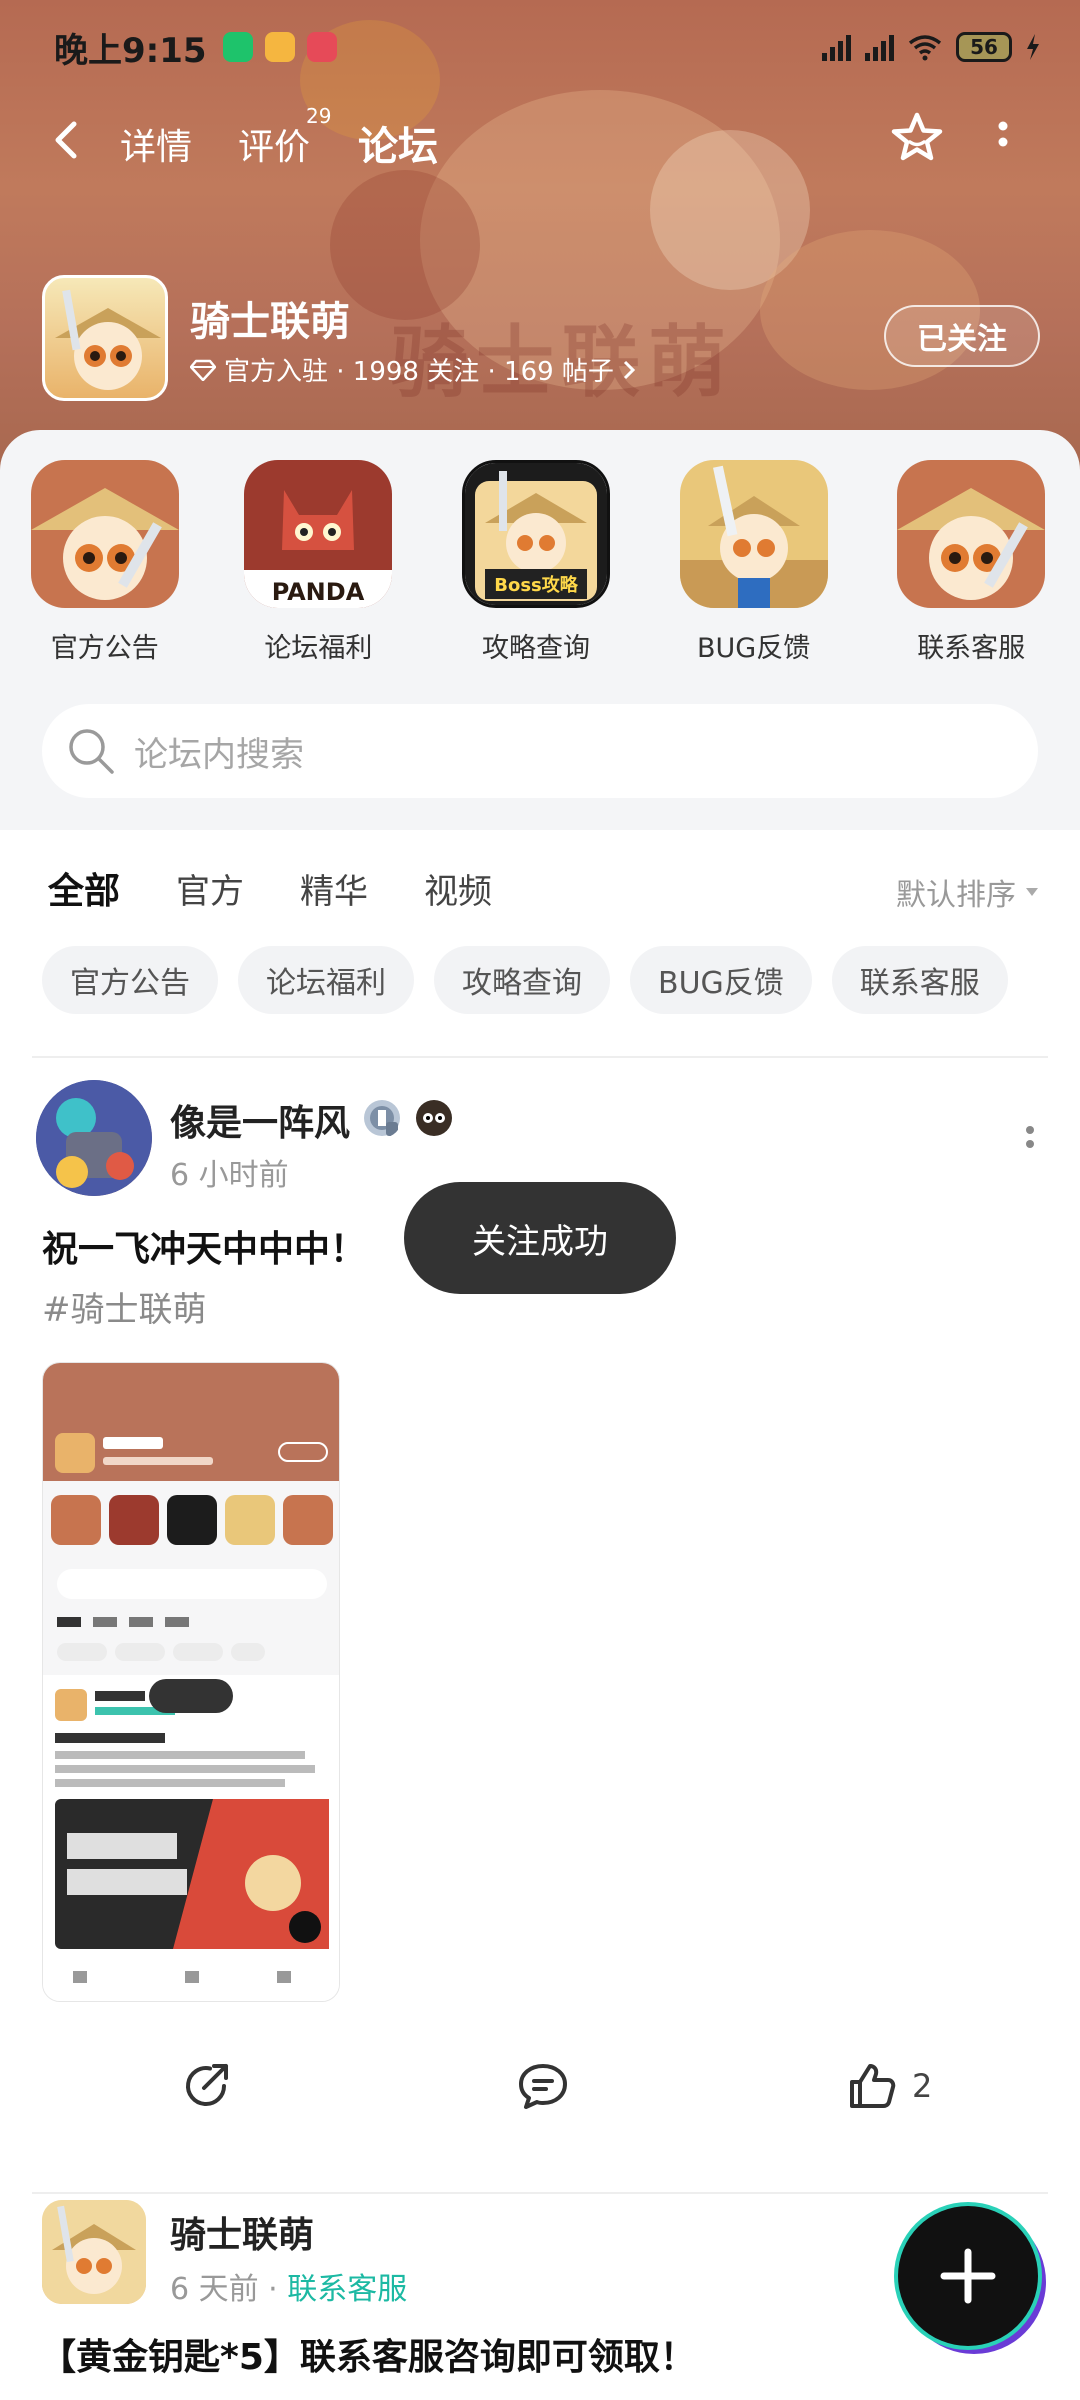 This screenshot has height=2400, width=1080. Describe the element at coordinates (270, 322) in the screenshot. I see `forum-name: 骑士联萌` at that location.